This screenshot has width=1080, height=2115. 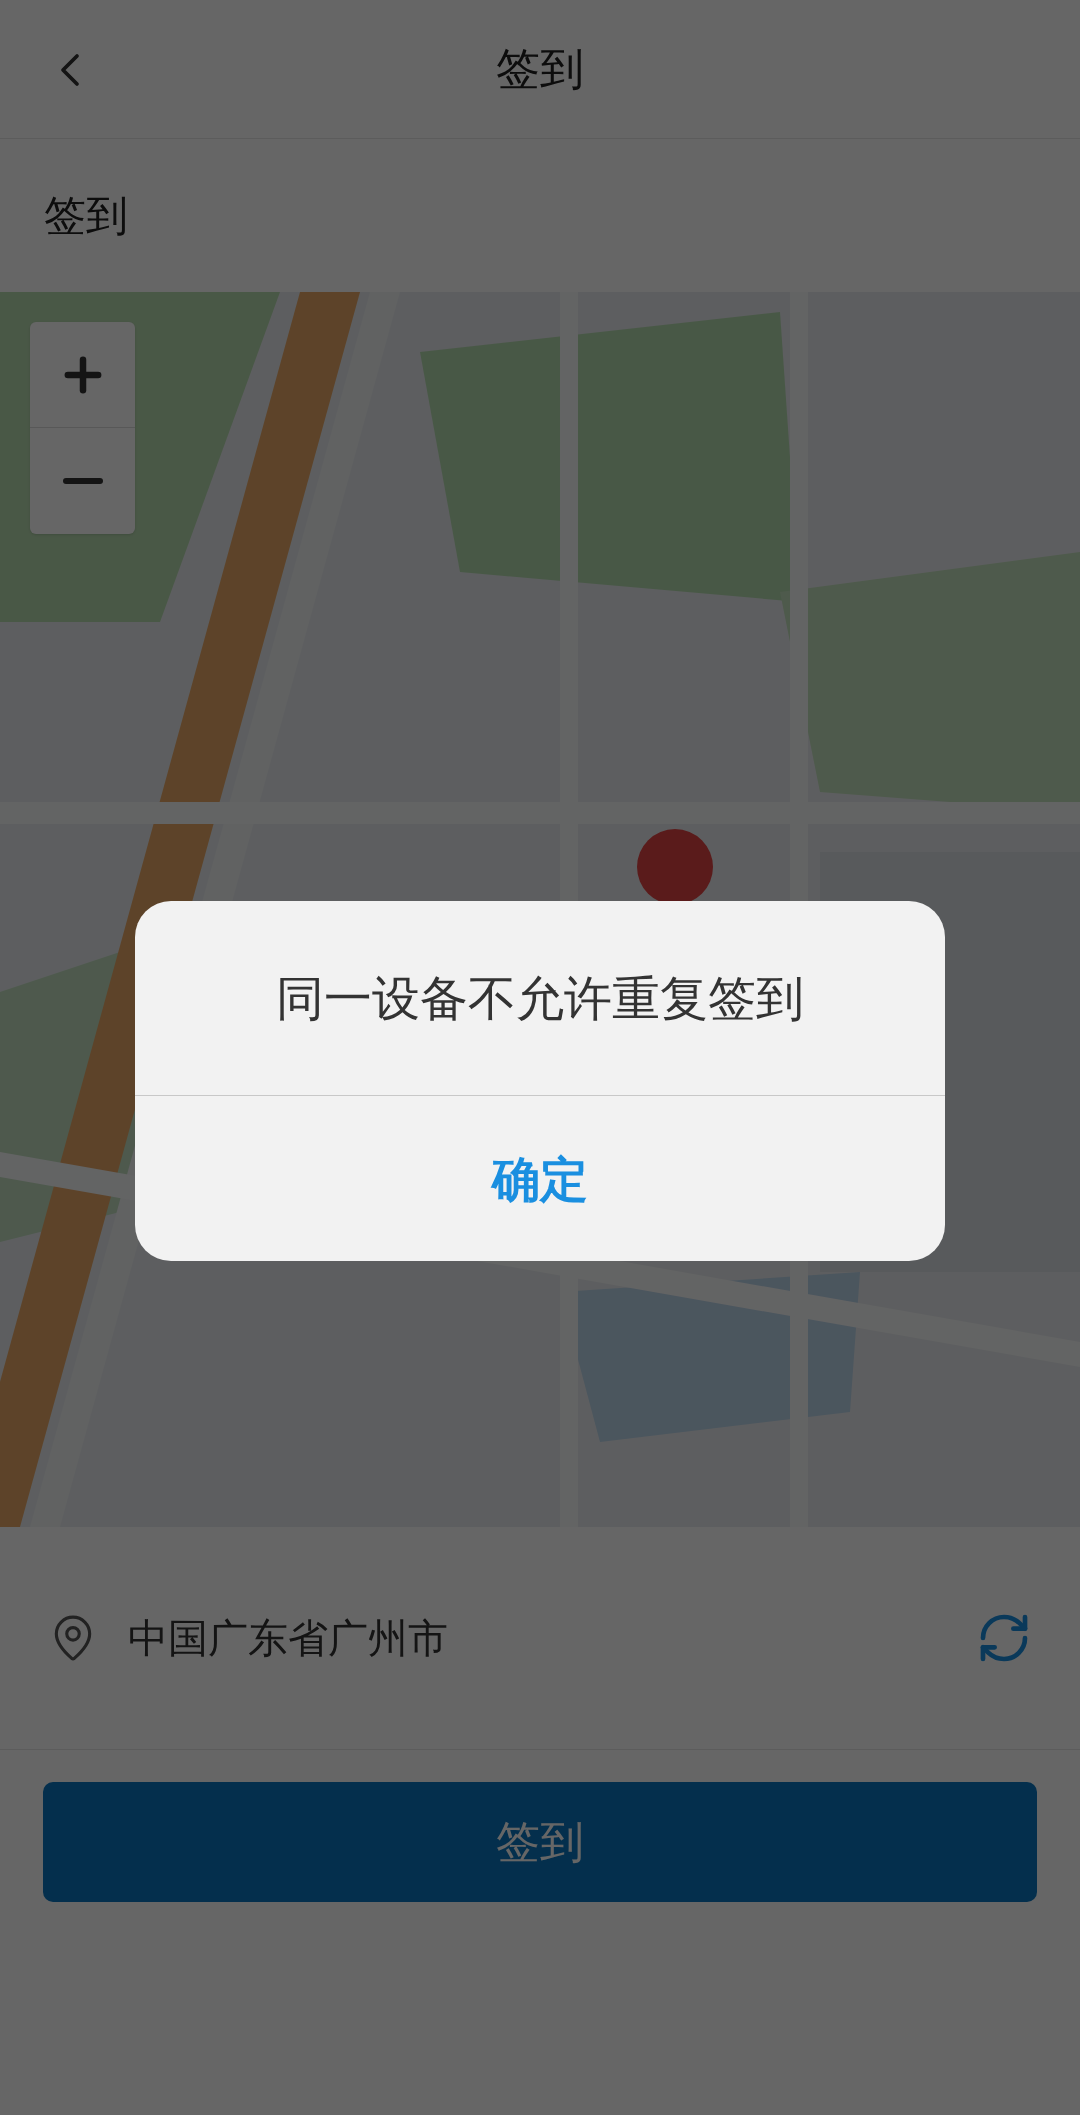 What do you see at coordinates (540, 69) in the screenshot?
I see `page-title: 签到` at bounding box center [540, 69].